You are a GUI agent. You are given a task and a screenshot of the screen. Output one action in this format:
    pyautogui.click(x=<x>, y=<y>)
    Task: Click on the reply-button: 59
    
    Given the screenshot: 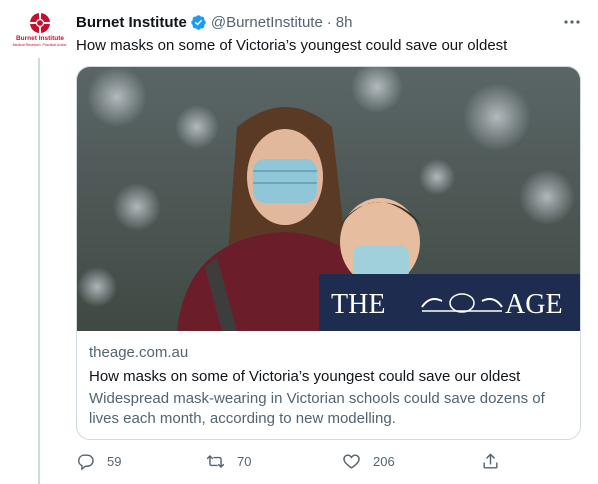 What is the action you would take?
    pyautogui.click(x=98, y=461)
    